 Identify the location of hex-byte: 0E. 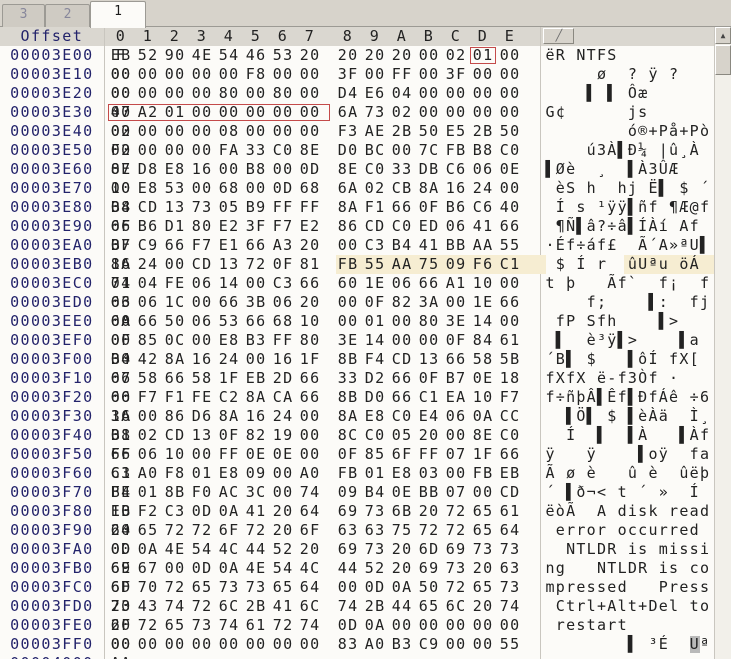
(286, 454).